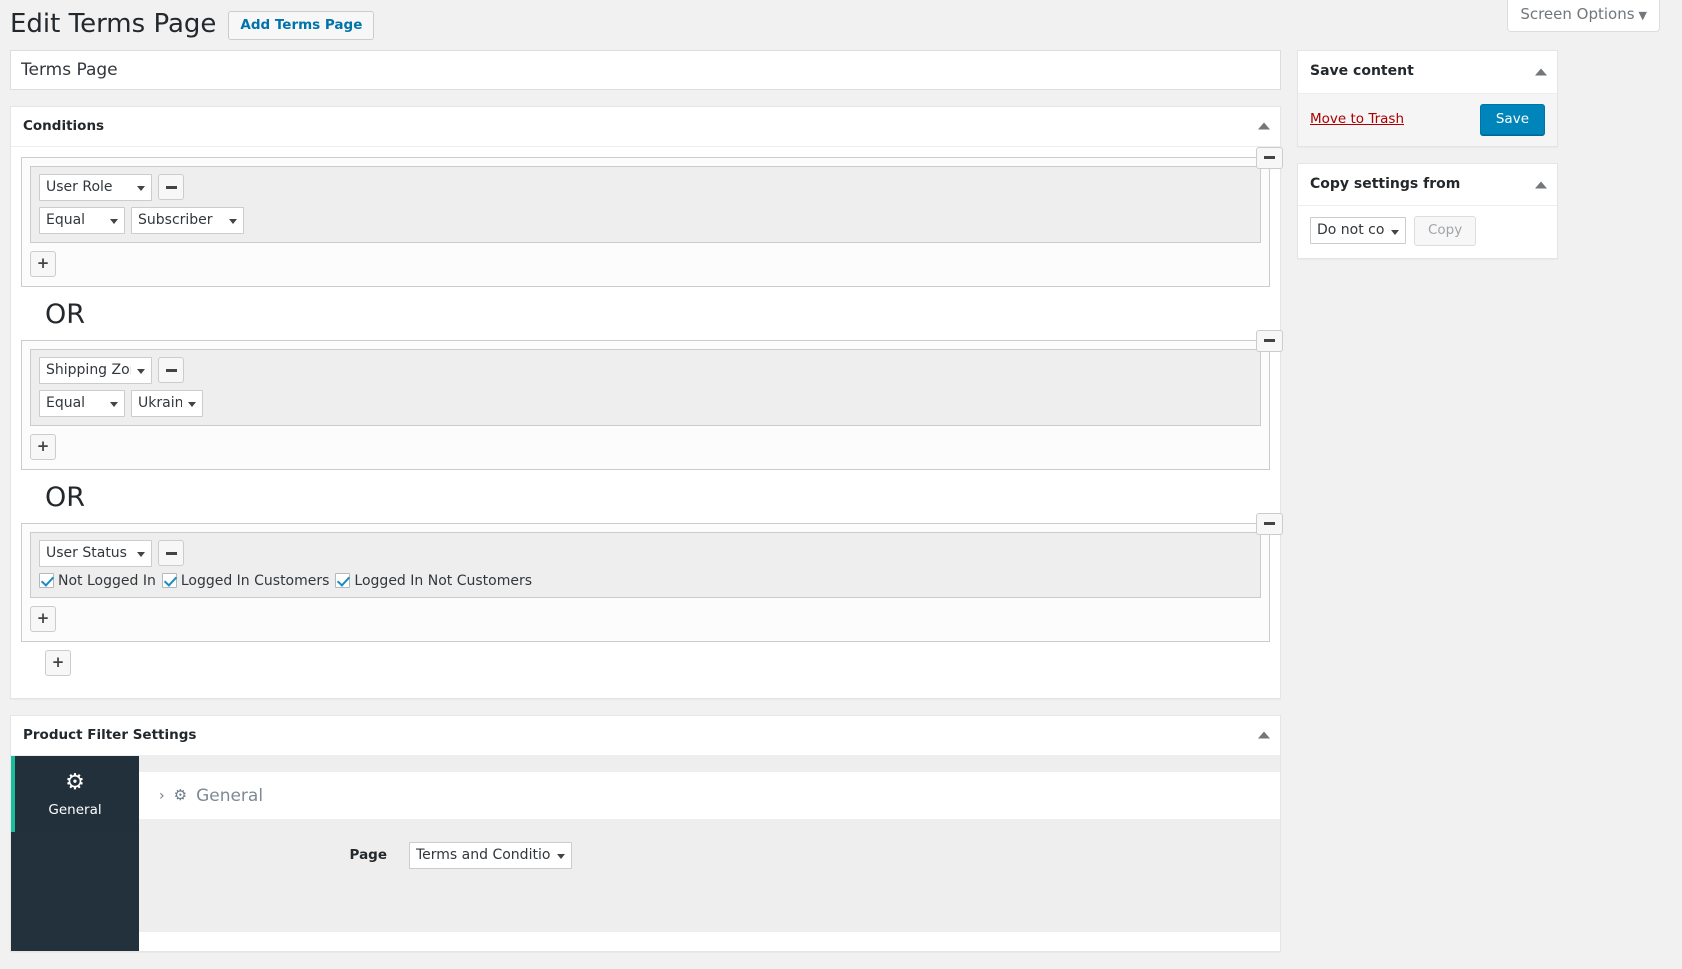 The image size is (1682, 969). I want to click on settings-fields: Page Terms and Conditions, so click(709, 875).